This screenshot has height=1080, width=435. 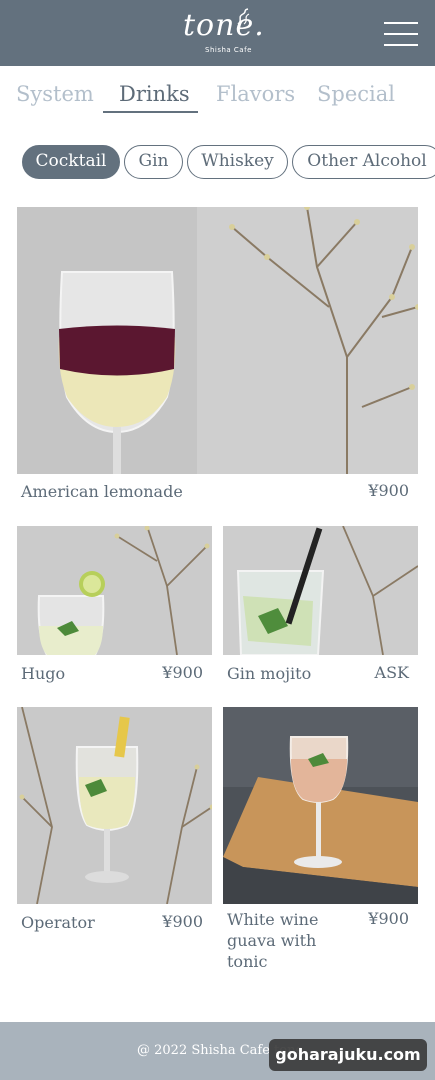 What do you see at coordinates (223, 33) in the screenshot?
I see `tone-logo: tone. Shisha Cafe` at bounding box center [223, 33].